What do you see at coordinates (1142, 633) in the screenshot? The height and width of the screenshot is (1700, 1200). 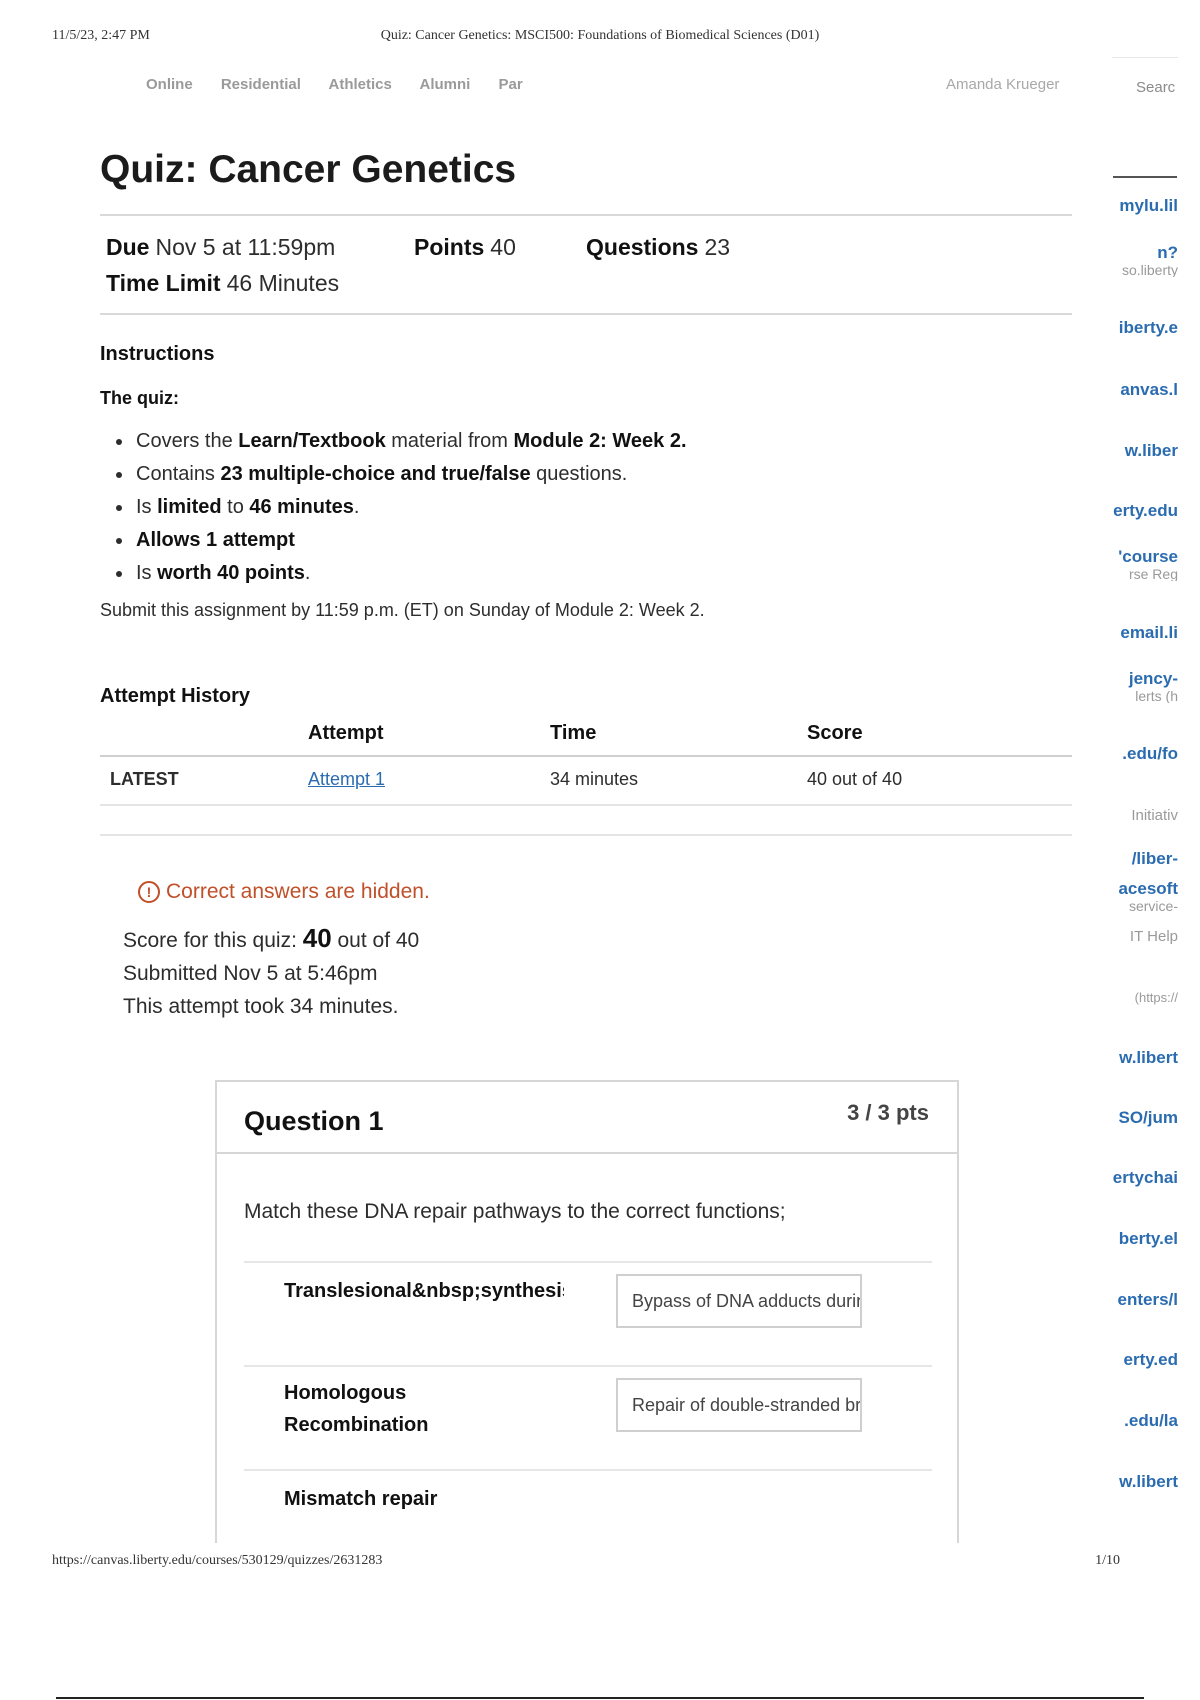 I see `sidebar-link: email.li` at bounding box center [1142, 633].